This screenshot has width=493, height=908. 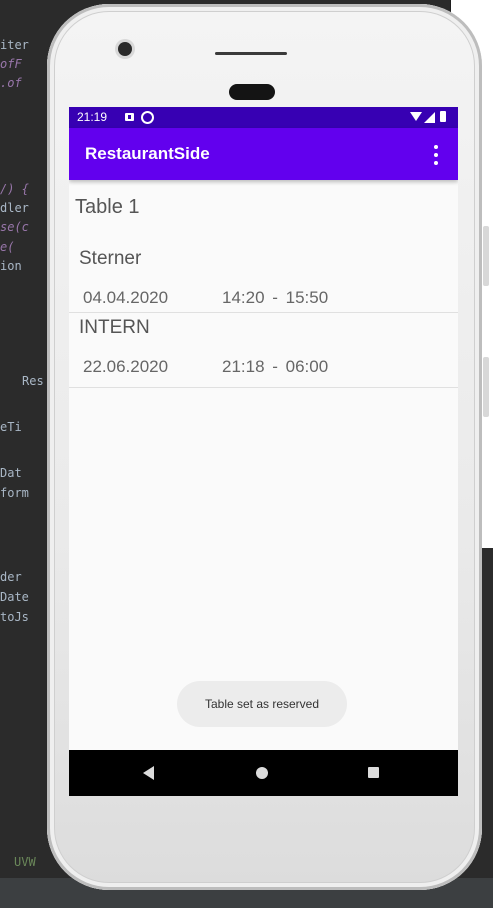 What do you see at coordinates (262, 704) in the screenshot?
I see `toast-message: Table set as reserved` at bounding box center [262, 704].